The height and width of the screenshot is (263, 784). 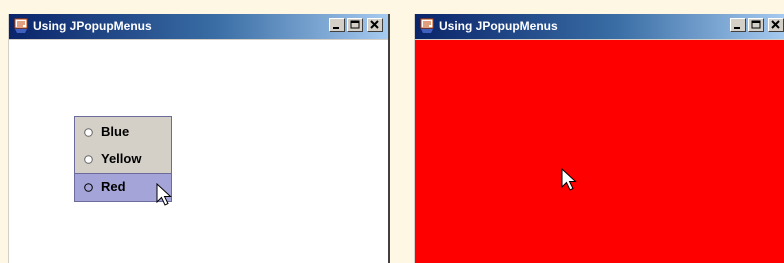 I want to click on menu-item-label: Red, so click(x=113, y=186).